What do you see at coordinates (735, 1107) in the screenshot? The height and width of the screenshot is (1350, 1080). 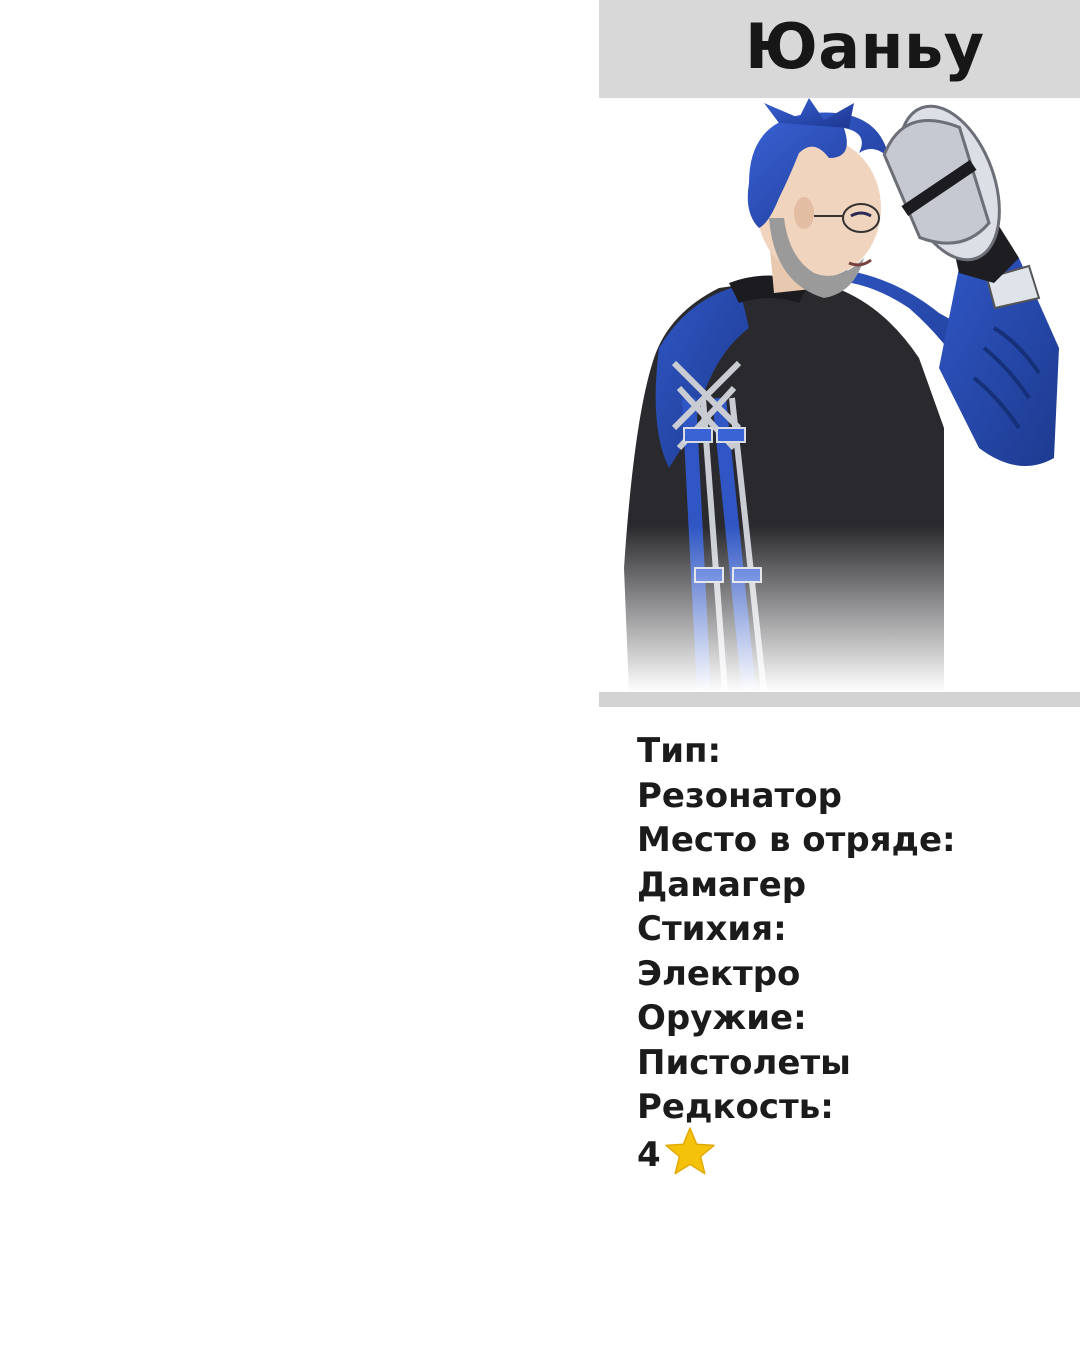 I see `info-label-rarity: Редкость:` at bounding box center [735, 1107].